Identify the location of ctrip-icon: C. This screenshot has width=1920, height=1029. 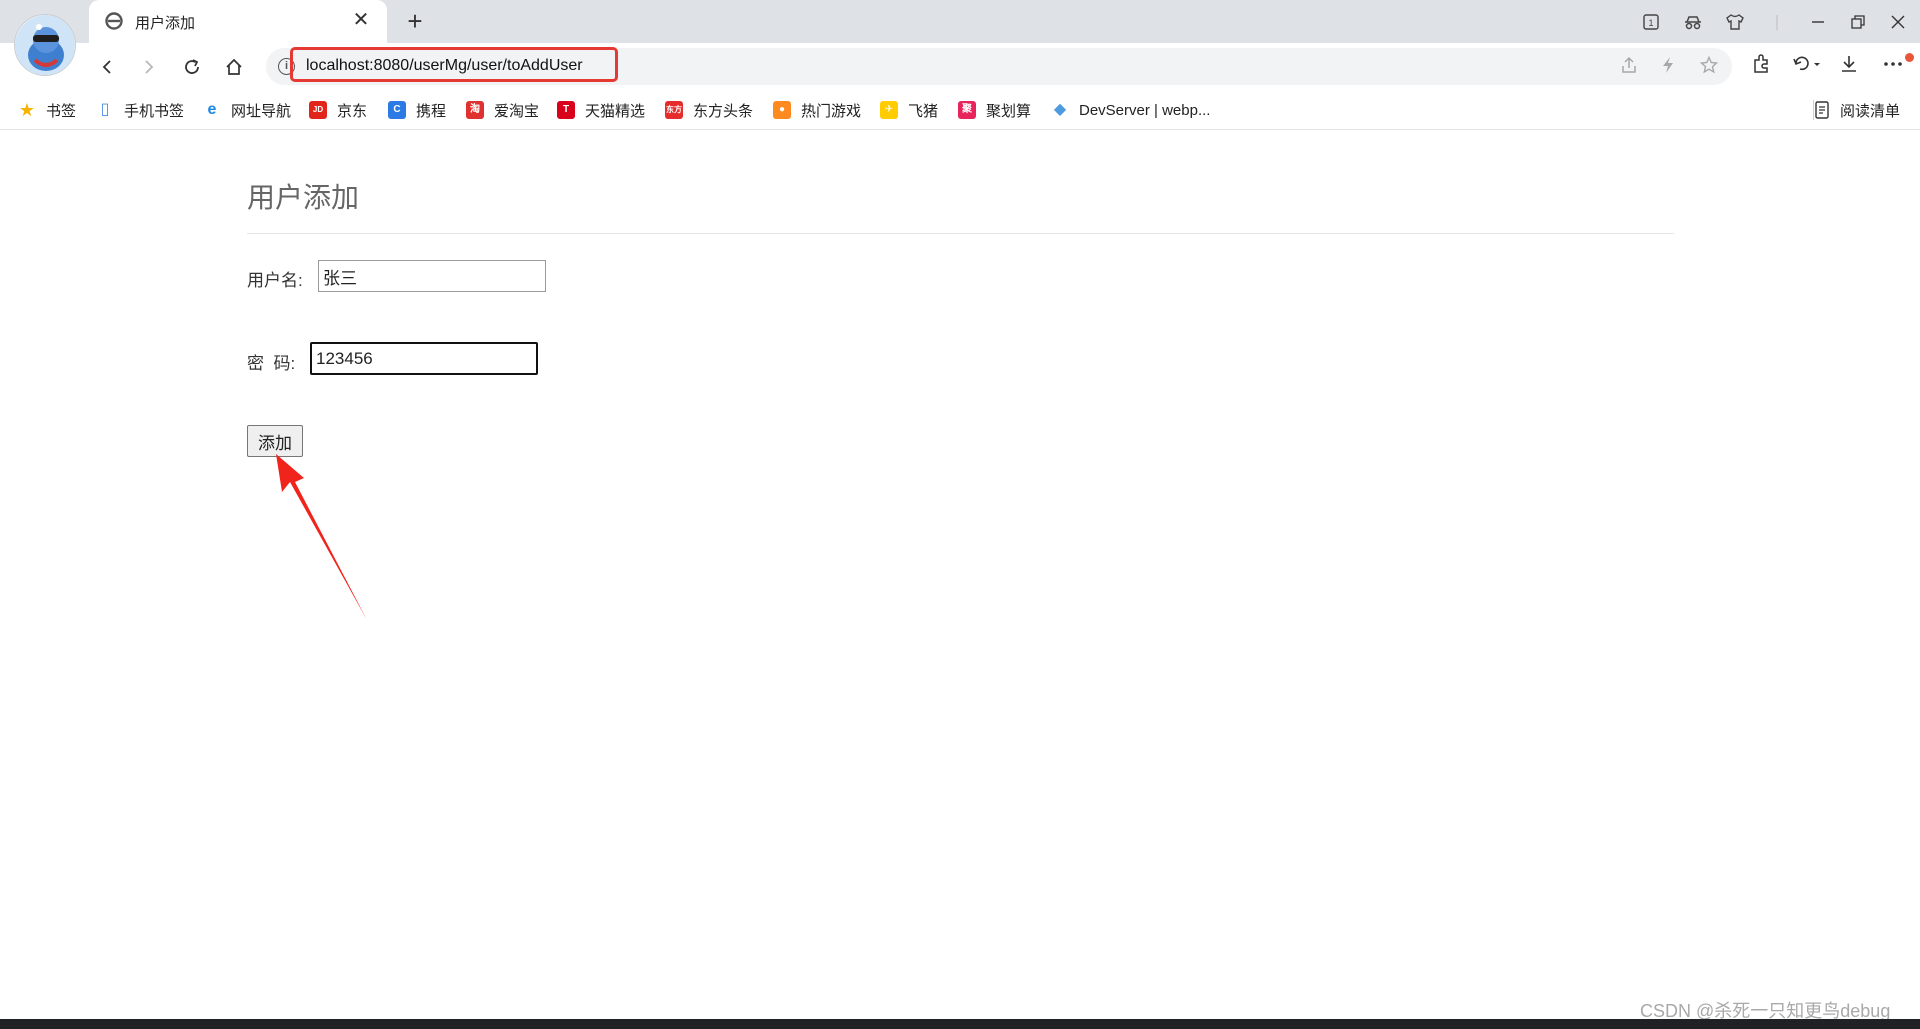
(397, 110).